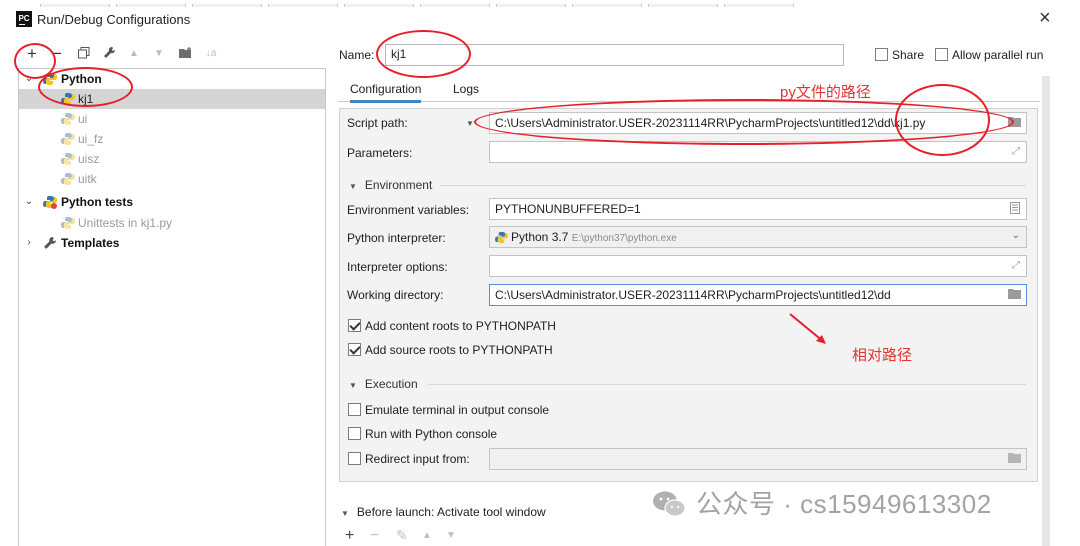 The height and width of the screenshot is (546, 1080). Describe the element at coordinates (354, 409) in the screenshot. I see `emulate-terminal-checkbox` at that location.